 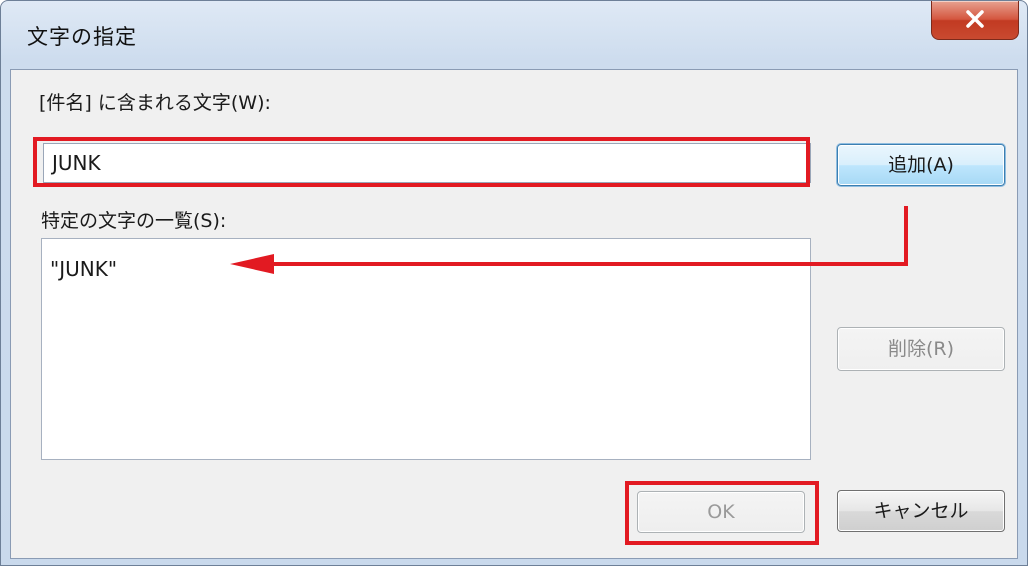 I want to click on list-item: "JUNK", so click(x=83, y=269).